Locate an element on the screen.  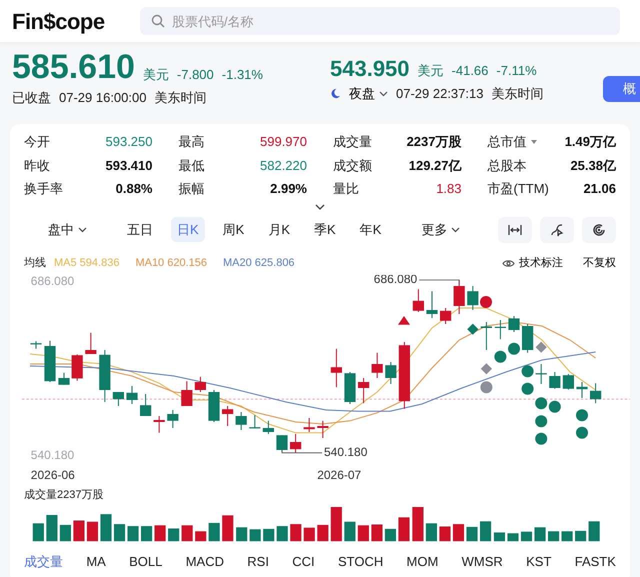
expand-chevron-icon is located at coordinates (320, 207).